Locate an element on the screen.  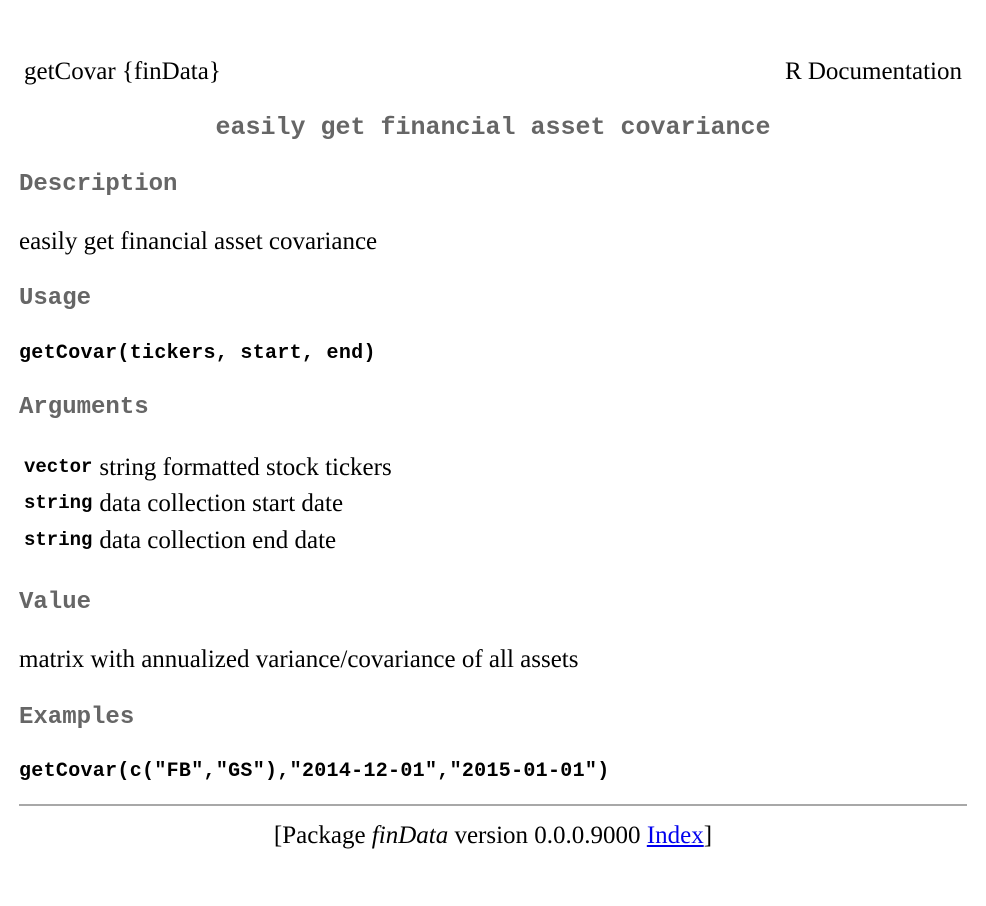
value-heading: Value is located at coordinates (55, 602).